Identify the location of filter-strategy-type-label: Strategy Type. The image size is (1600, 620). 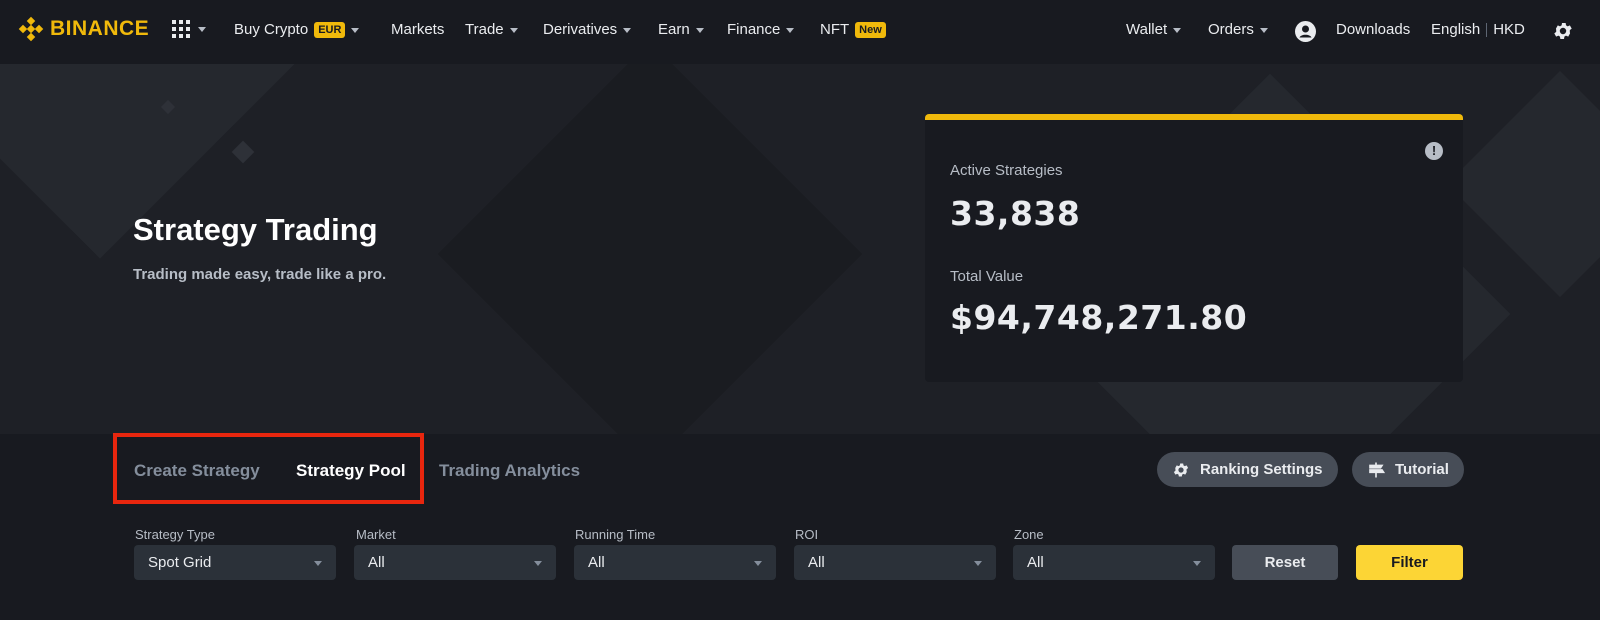
(175, 534).